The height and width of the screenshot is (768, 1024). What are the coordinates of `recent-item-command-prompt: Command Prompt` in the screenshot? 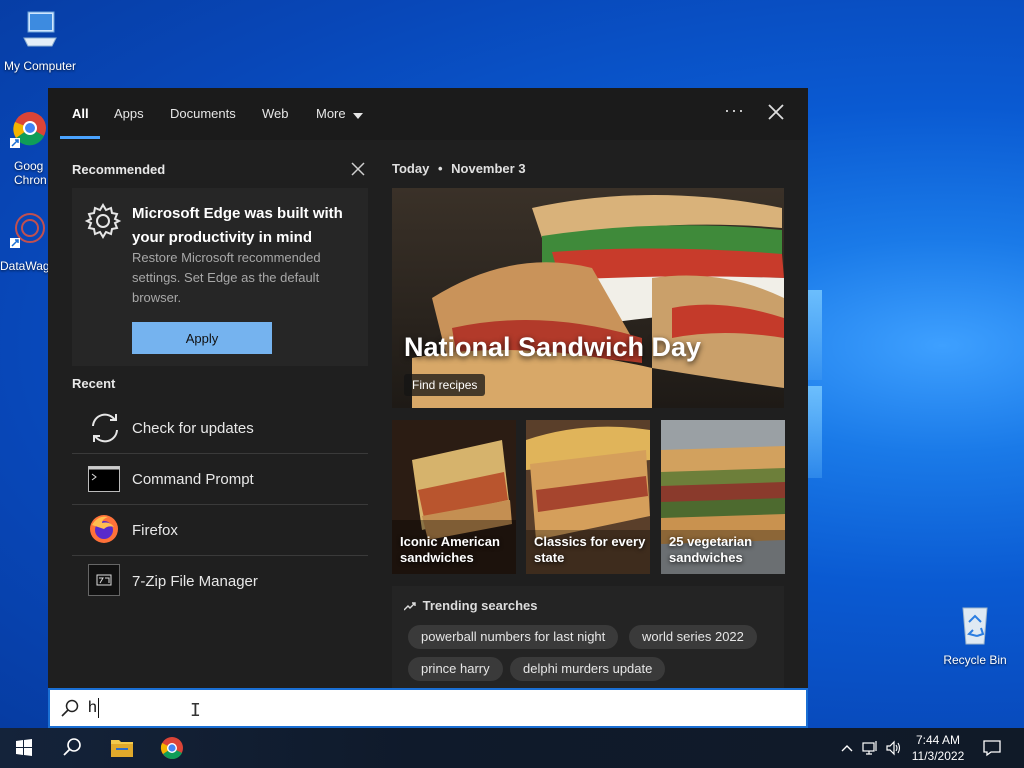 It's located at (220, 479).